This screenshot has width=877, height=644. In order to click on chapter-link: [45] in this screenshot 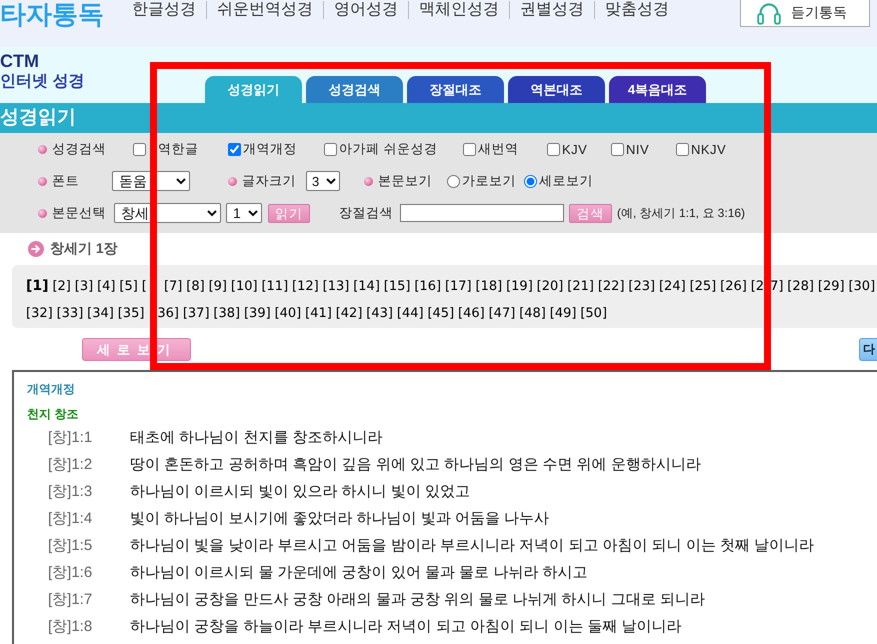, I will do `click(440, 313)`.